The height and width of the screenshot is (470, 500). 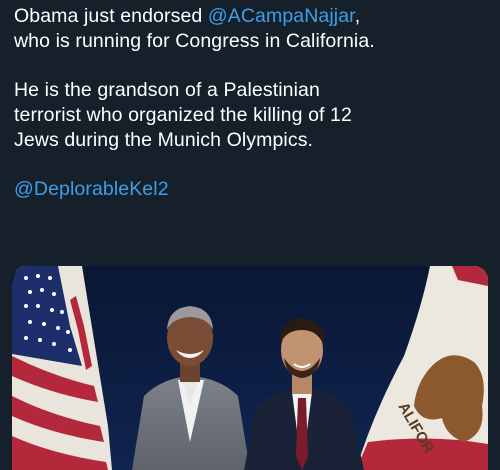 What do you see at coordinates (250, 189) in the screenshot?
I see `signature-mention: @DeplorableKel2` at bounding box center [250, 189].